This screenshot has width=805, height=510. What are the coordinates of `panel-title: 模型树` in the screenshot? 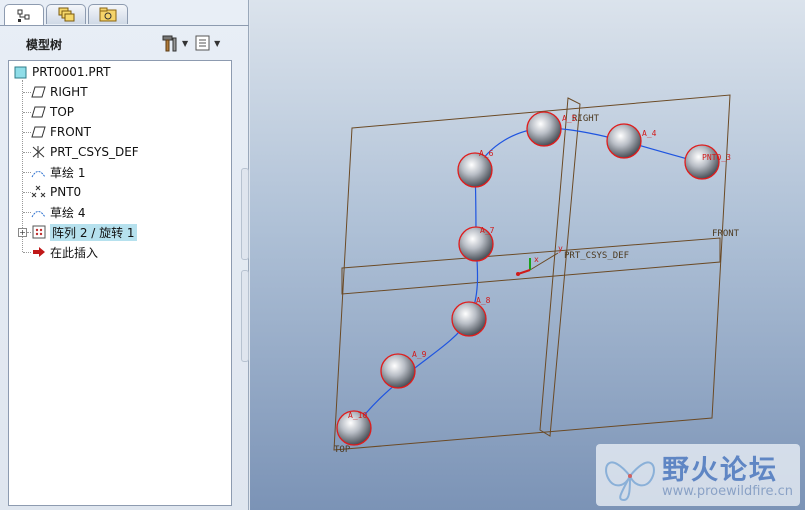 It's located at (44, 45).